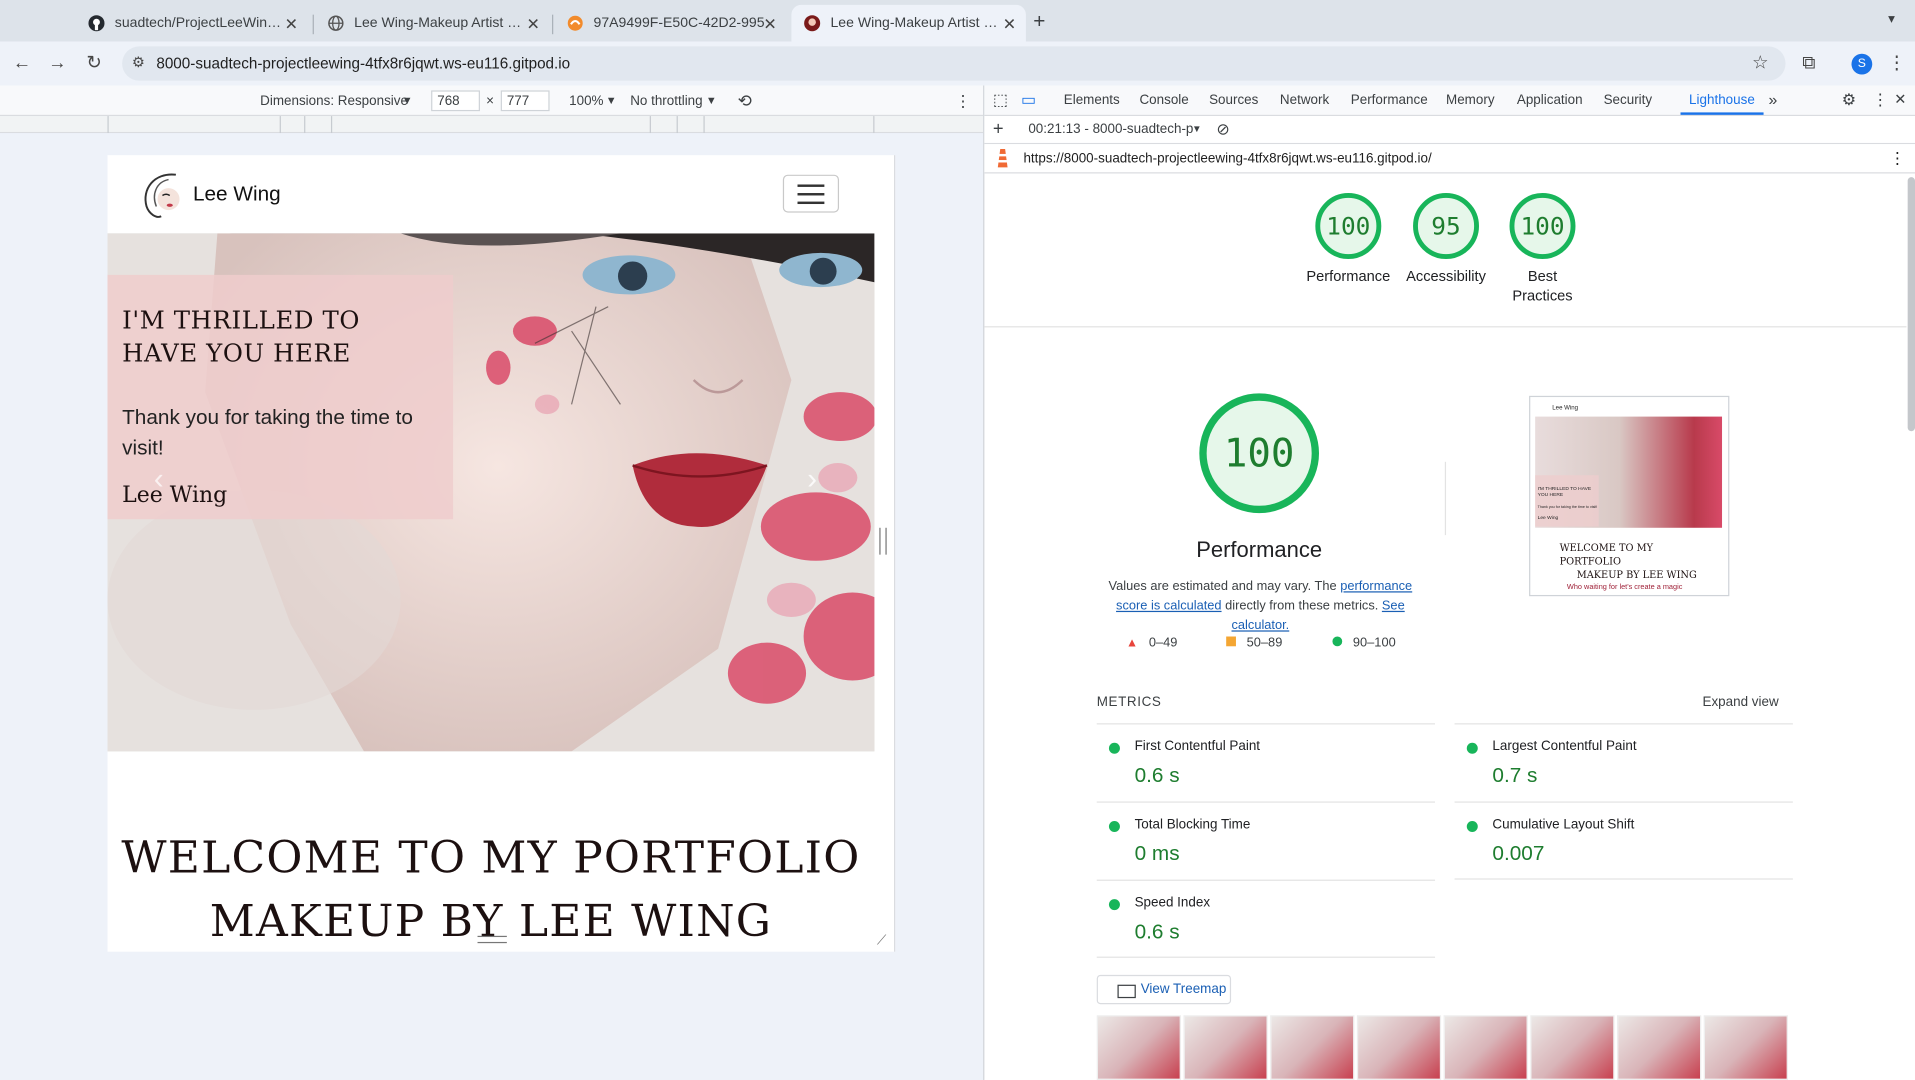 The image size is (1915, 1080). I want to click on extensions-icon: ⧉, so click(1809, 63).